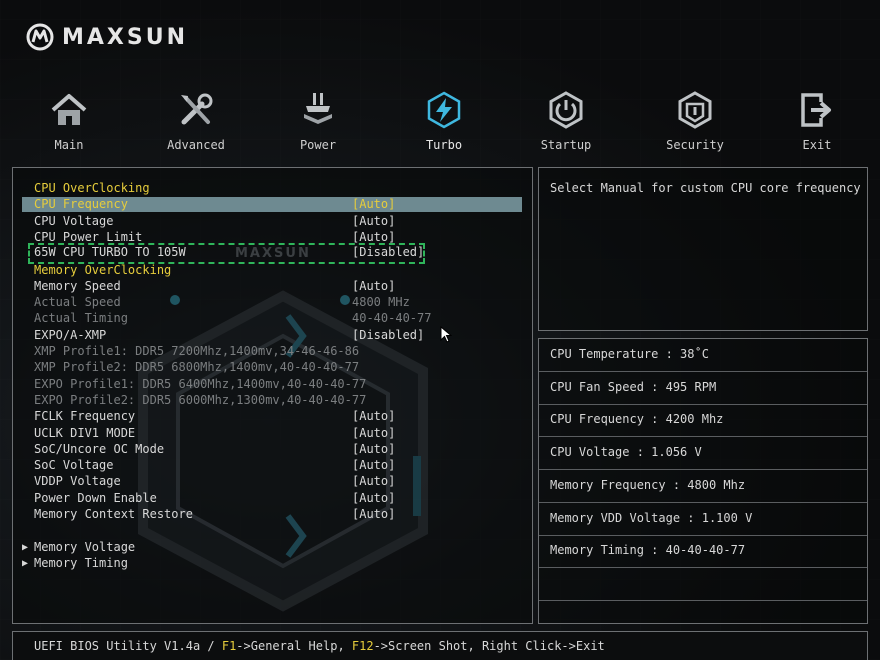 This screenshot has height=660, width=880. I want to click on monitor-row: Memory VDD Voltage : 1.100 V, so click(703, 519).